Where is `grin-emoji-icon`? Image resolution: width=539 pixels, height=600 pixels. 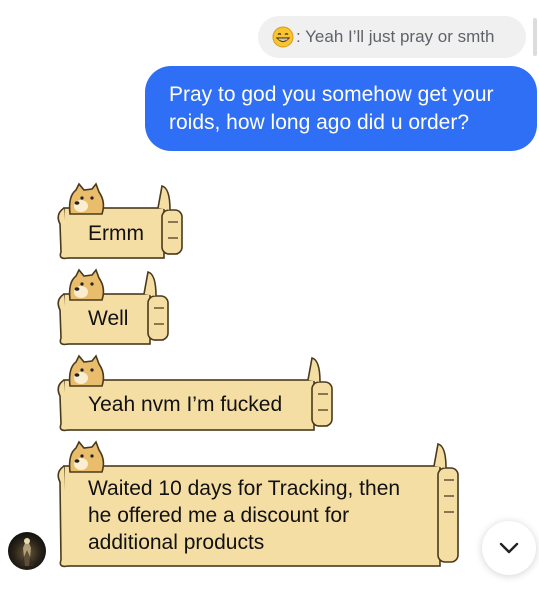
grin-emoji-icon is located at coordinates (283, 37).